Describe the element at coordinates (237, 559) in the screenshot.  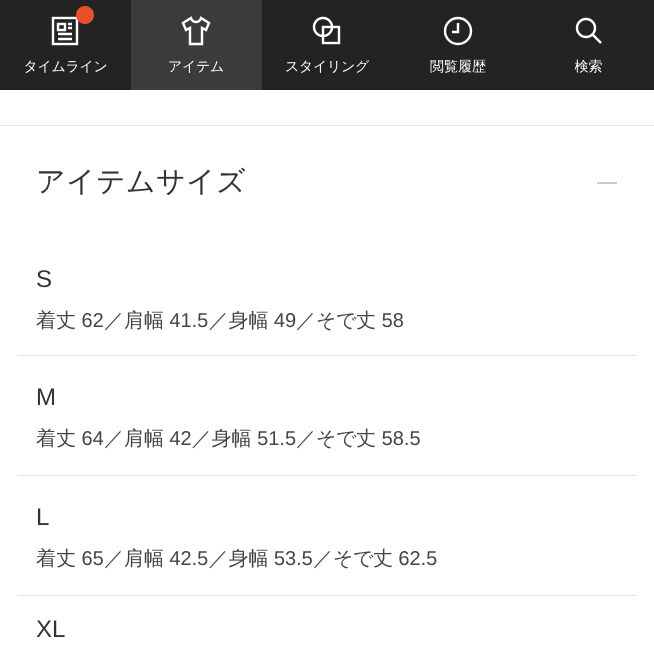
I see `size-measurements: 着丈 65／肩幅 42.5／身幅 53.5／そで丈 62.5` at that location.